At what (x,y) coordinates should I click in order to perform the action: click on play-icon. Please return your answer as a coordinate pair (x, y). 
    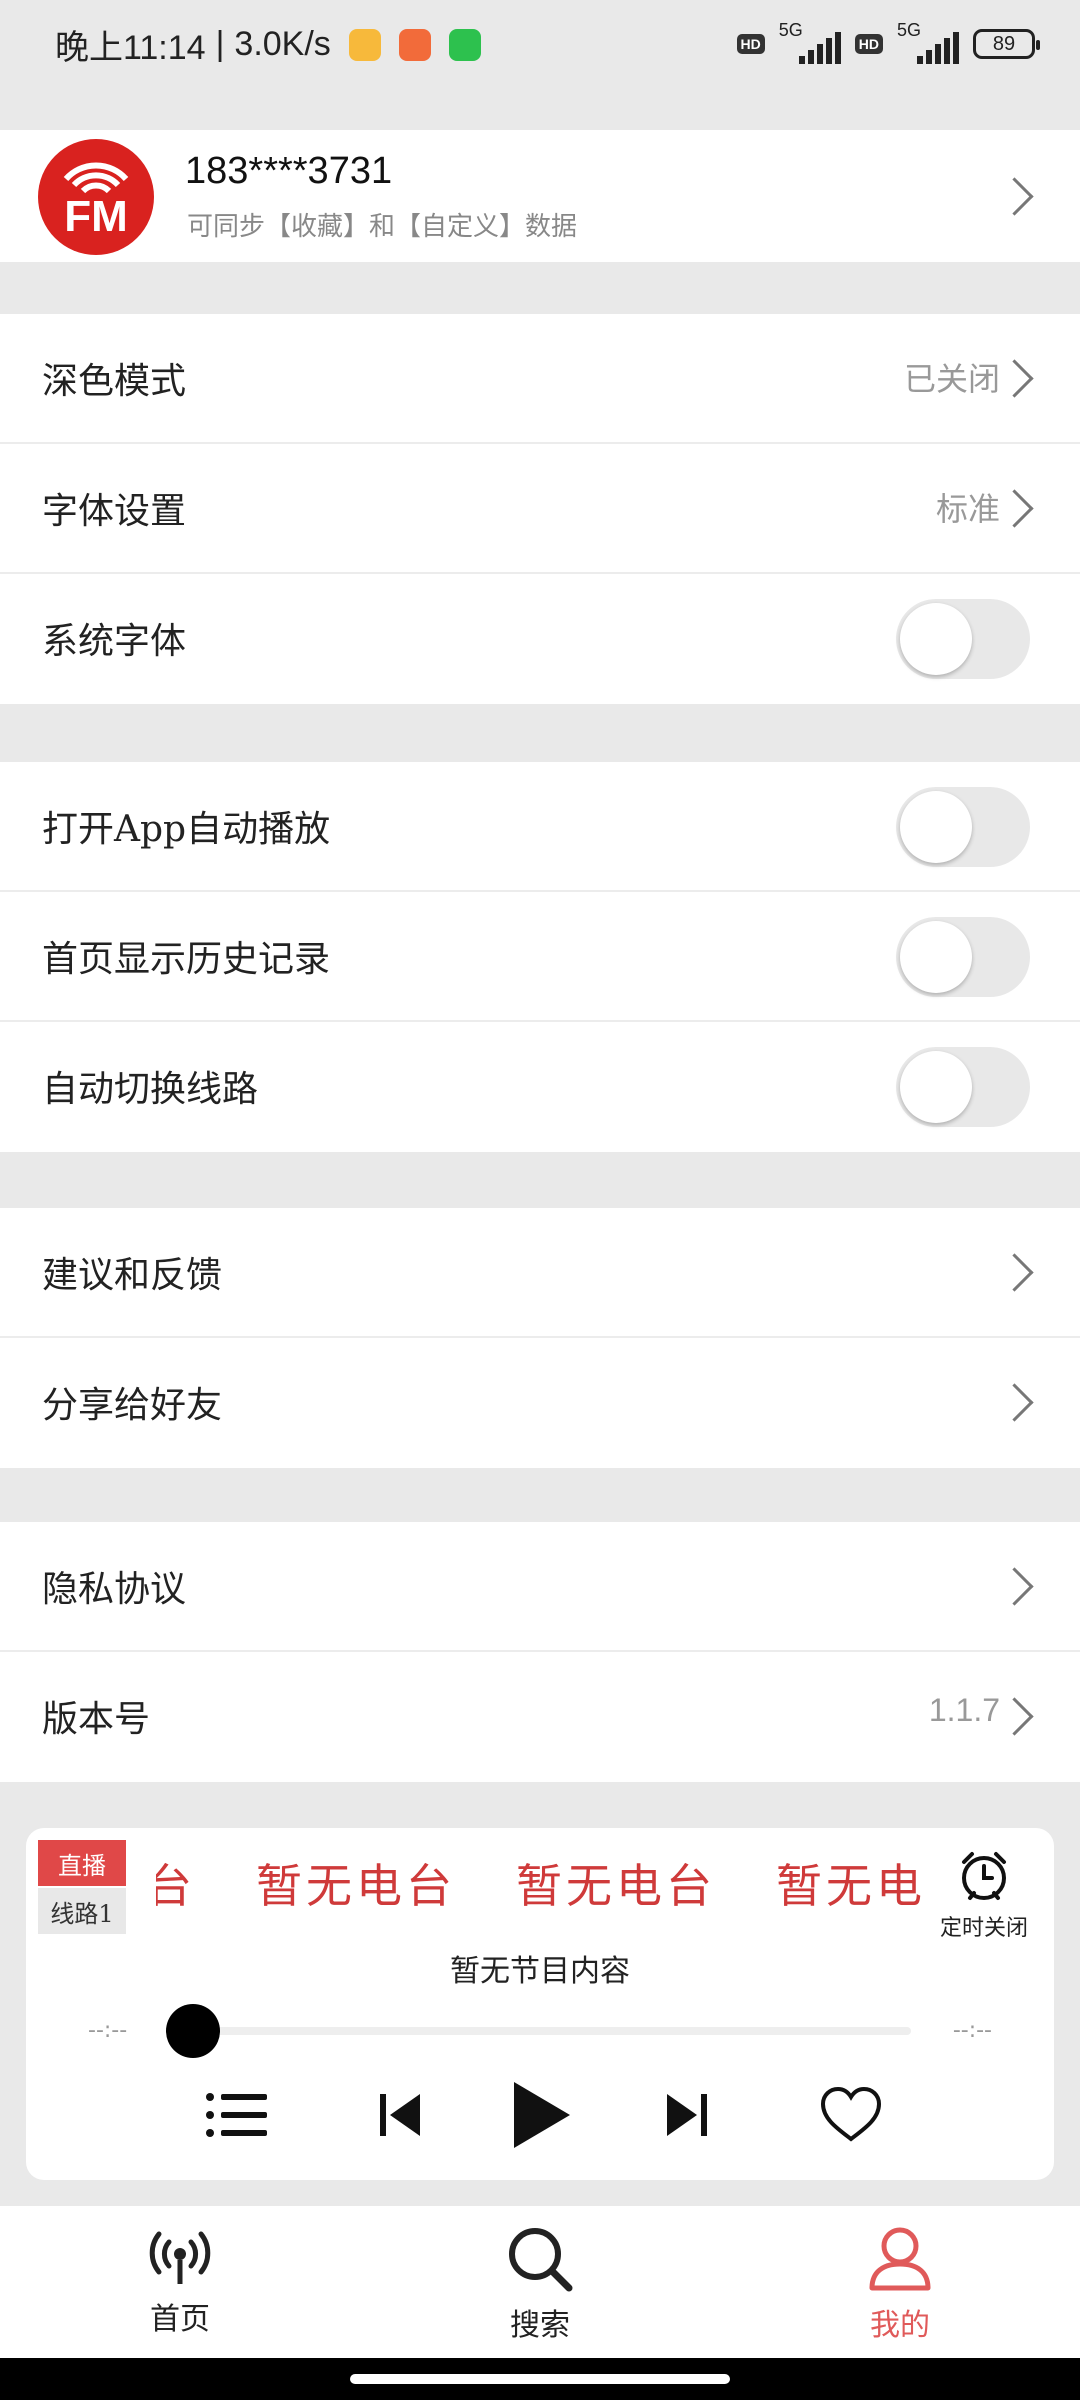
    Looking at the image, I should click on (542, 2115).